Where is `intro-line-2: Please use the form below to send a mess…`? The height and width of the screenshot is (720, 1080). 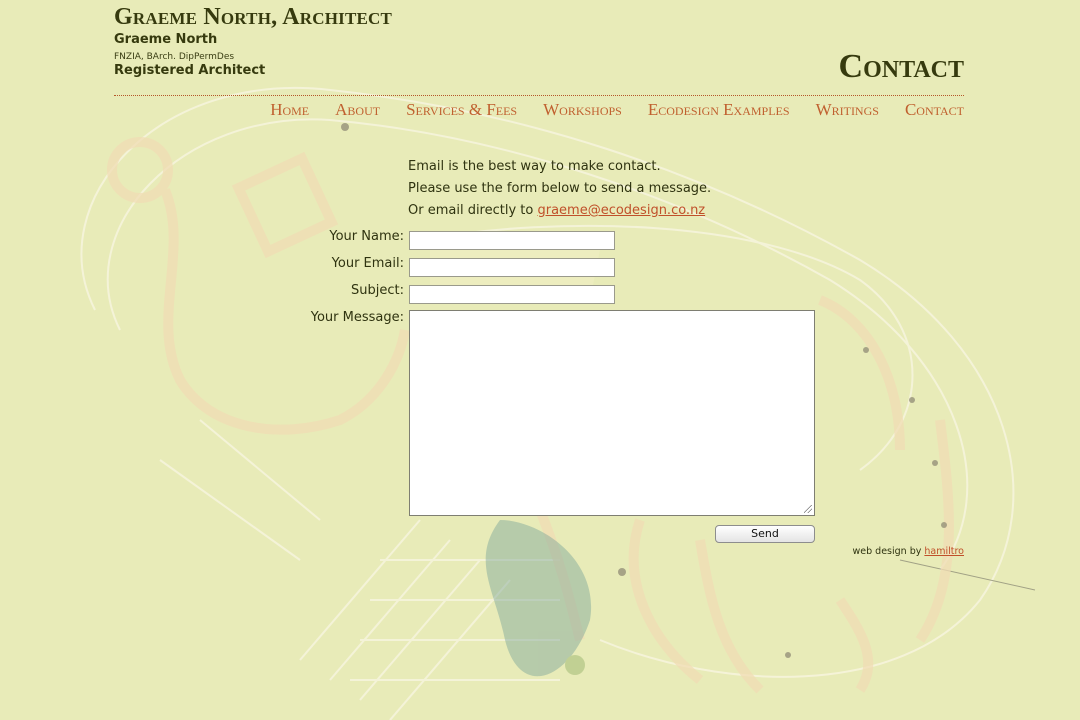
intro-line-2: Please use the form below to send a mess… is located at coordinates (560, 188).